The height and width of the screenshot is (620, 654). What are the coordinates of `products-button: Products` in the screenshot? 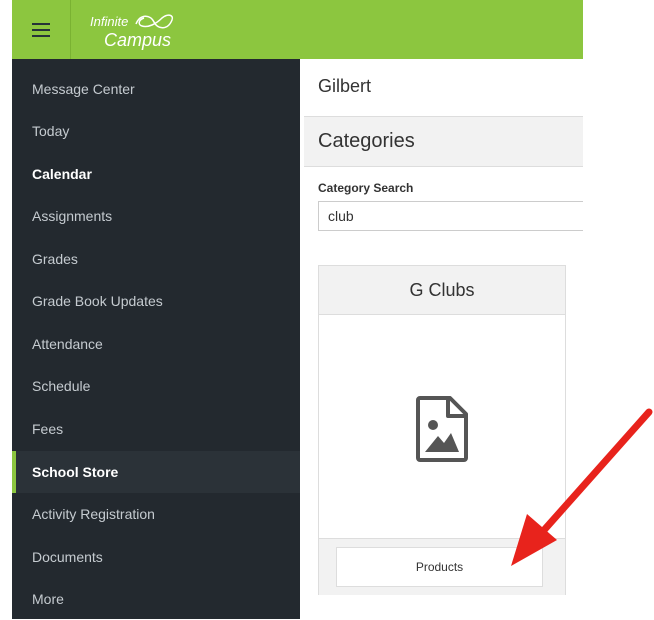 It's located at (439, 567).